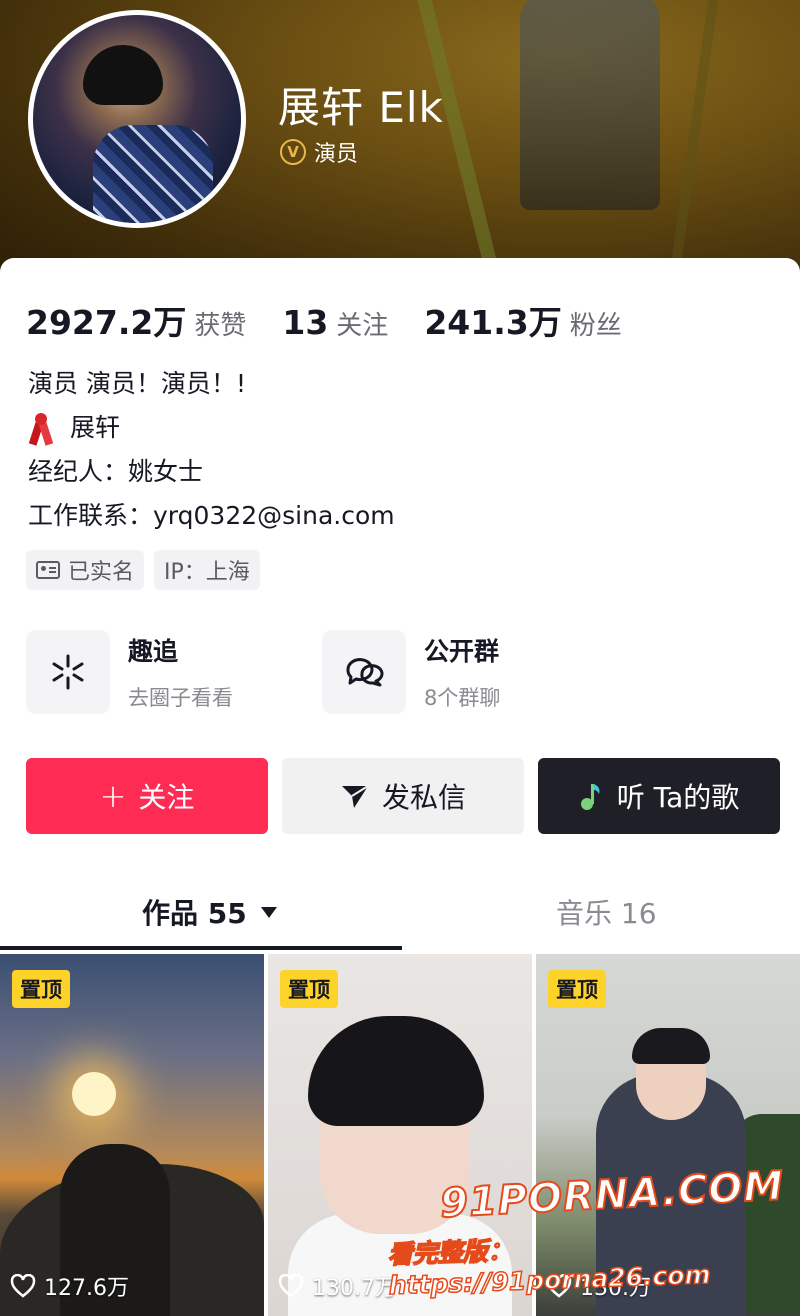 This screenshot has width=800, height=1316. What do you see at coordinates (113, 796) in the screenshot?
I see `plus-icon: +` at bounding box center [113, 796].